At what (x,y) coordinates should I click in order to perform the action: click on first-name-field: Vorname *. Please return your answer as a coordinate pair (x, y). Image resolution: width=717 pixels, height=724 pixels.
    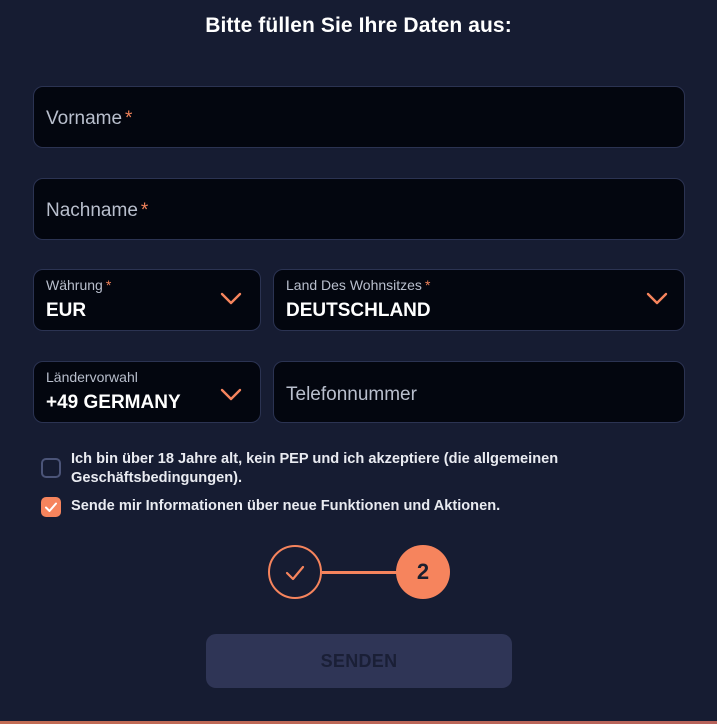
    Looking at the image, I should click on (359, 117).